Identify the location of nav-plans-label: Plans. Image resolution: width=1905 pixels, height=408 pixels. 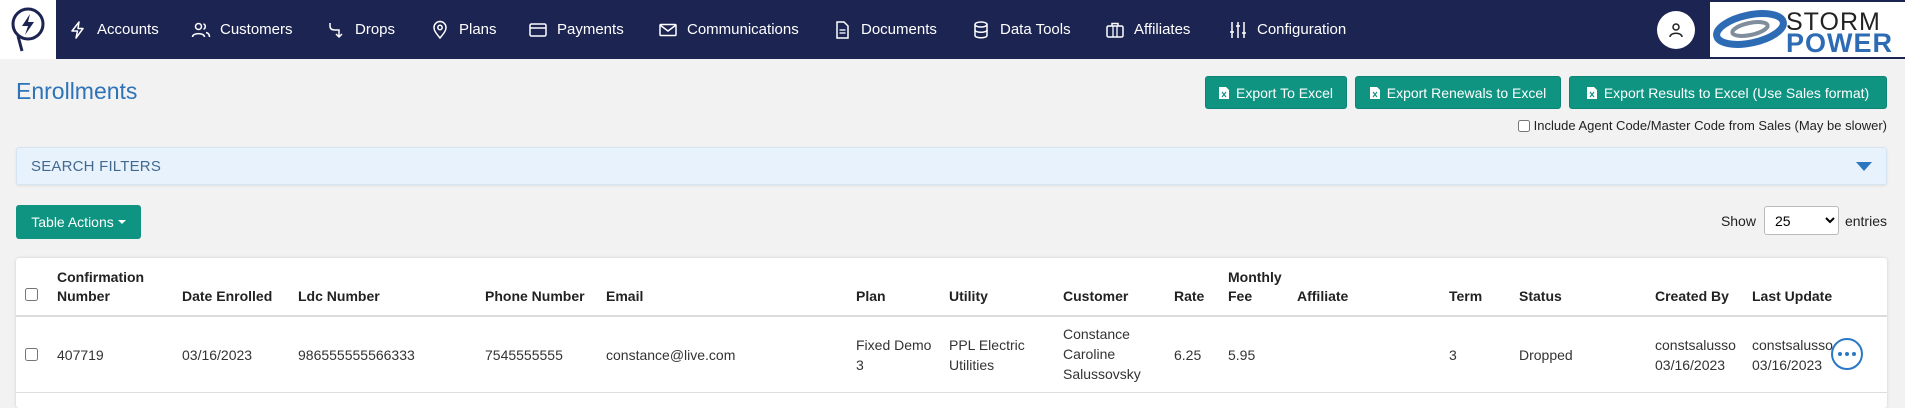
(478, 29).